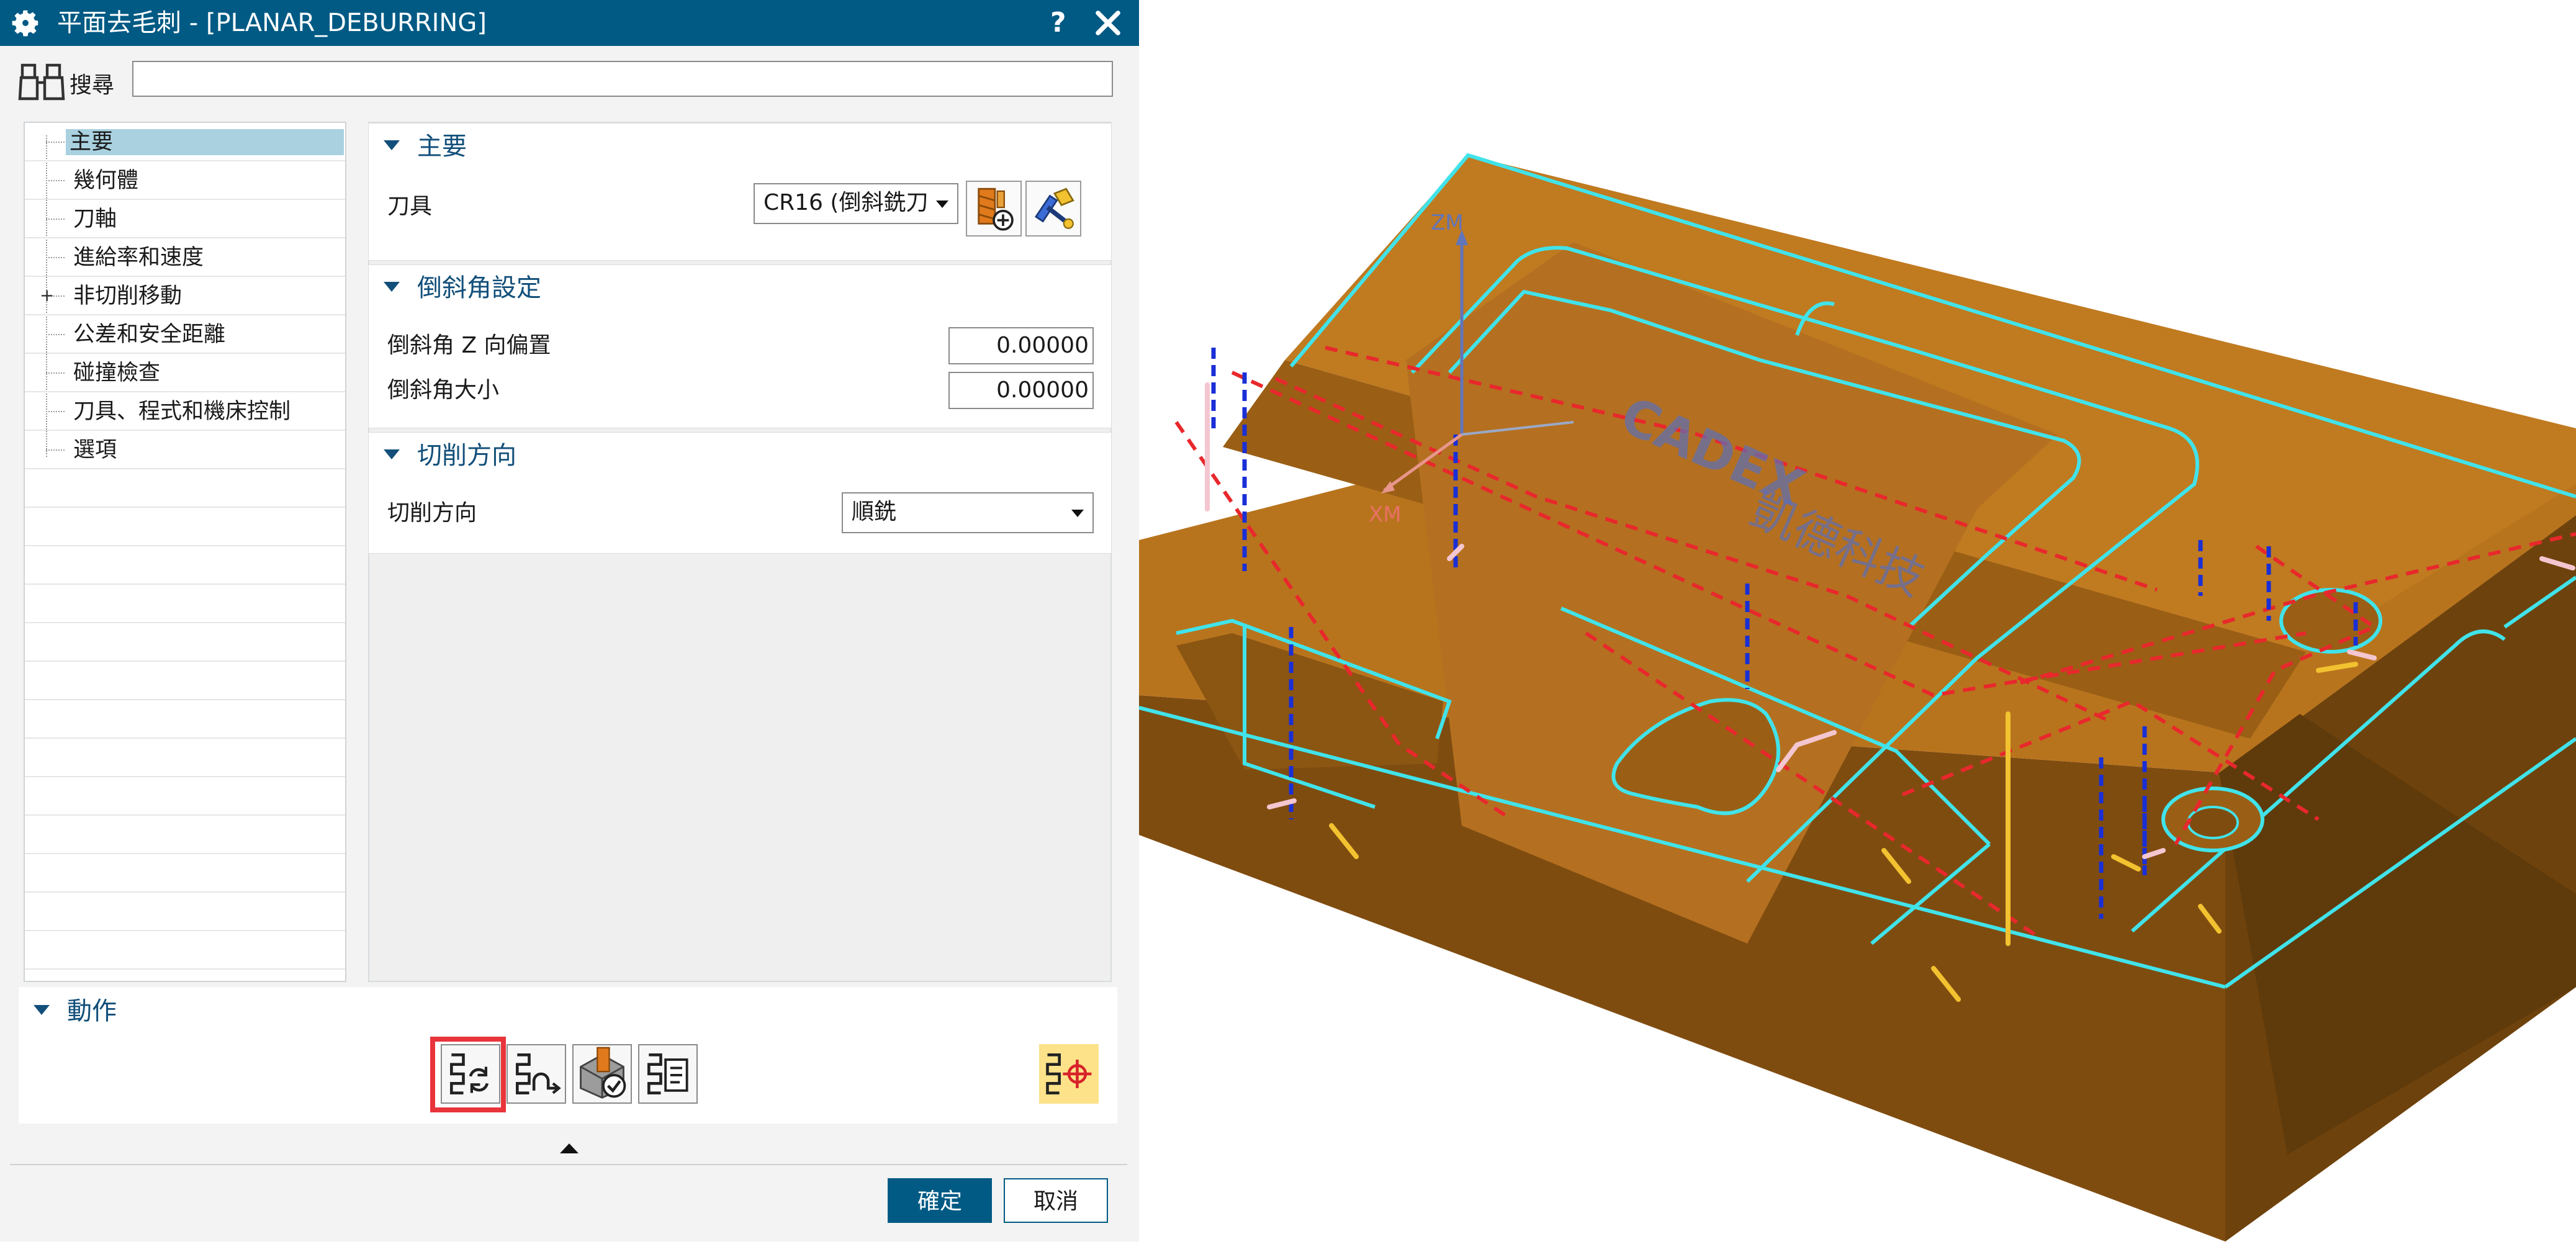 Image resolution: width=2576 pixels, height=1244 pixels. I want to click on chamfer-settings-header: 倒斜角設定, so click(462, 288).